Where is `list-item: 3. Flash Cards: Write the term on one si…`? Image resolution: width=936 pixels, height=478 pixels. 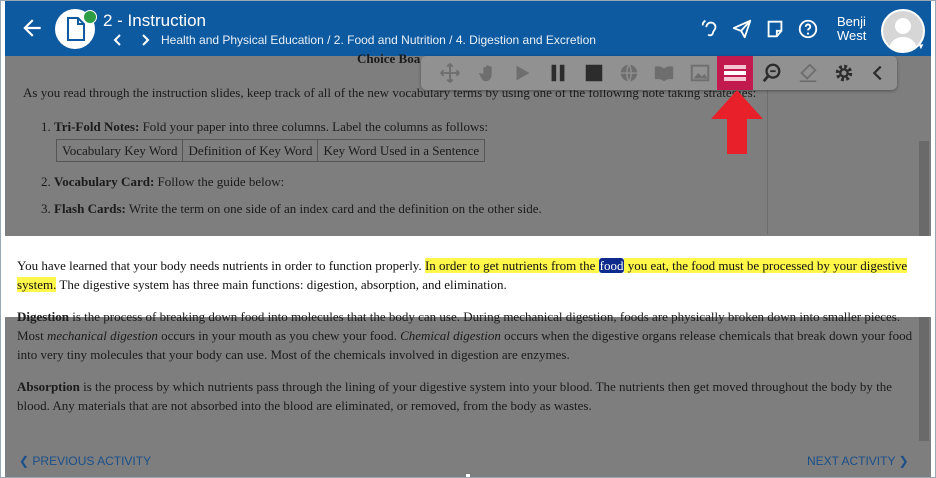
list-item: 3. Flash Cards: Write the term on one si… is located at coordinates (291, 208).